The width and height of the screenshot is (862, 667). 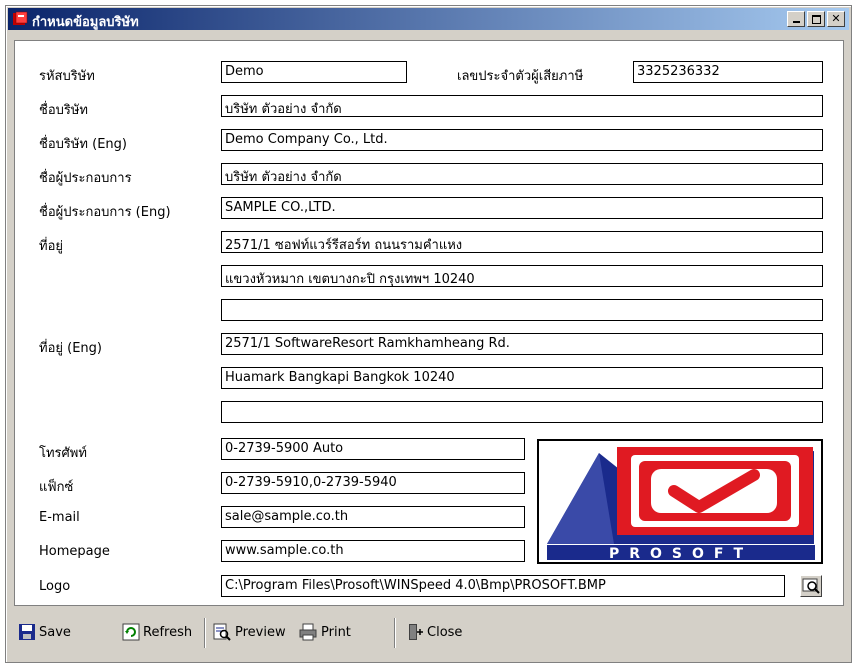 I want to click on address-line1-input: 2571/1 ซอฟท์แวร์รีสอร์ท ถนนรามคำแหง, so click(x=522, y=242).